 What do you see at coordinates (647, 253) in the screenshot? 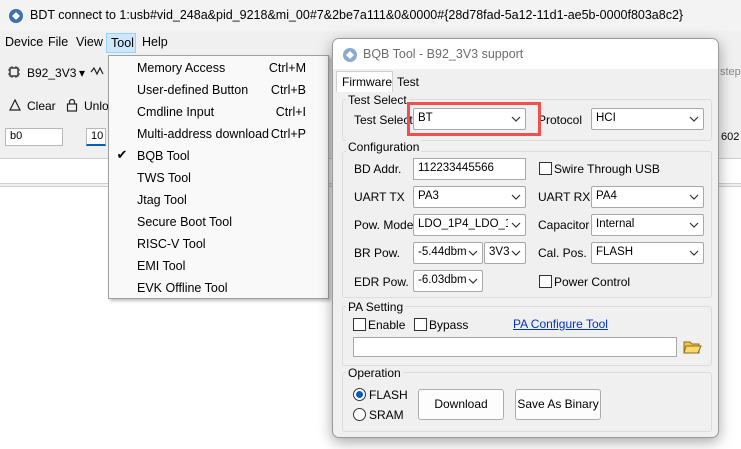
I see `cal-pos-combo: FLASH` at bounding box center [647, 253].